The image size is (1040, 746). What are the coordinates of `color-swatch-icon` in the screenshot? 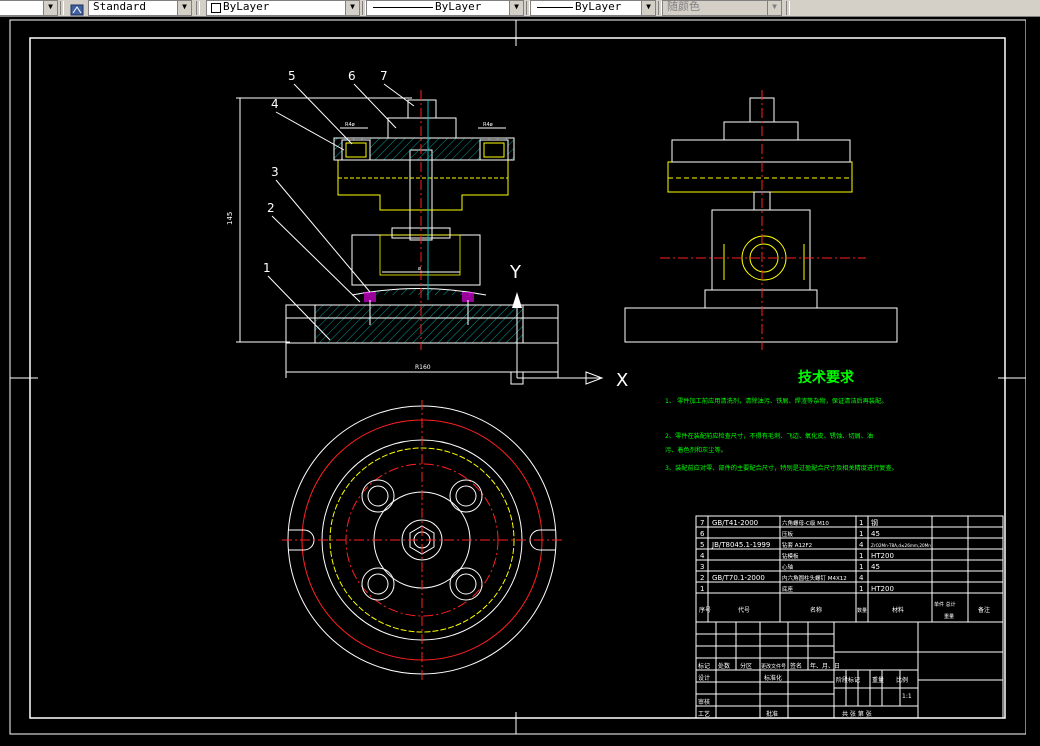 It's located at (216, 8).